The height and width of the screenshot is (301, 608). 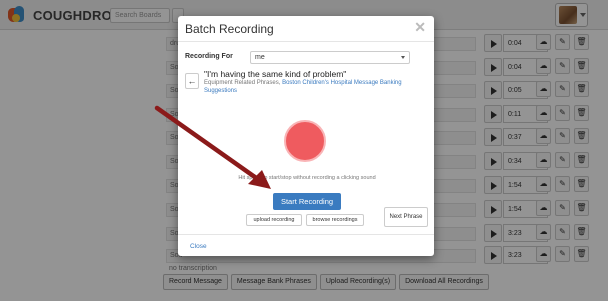 I want to click on modal-title: Batch Recording, so click(x=229, y=29).